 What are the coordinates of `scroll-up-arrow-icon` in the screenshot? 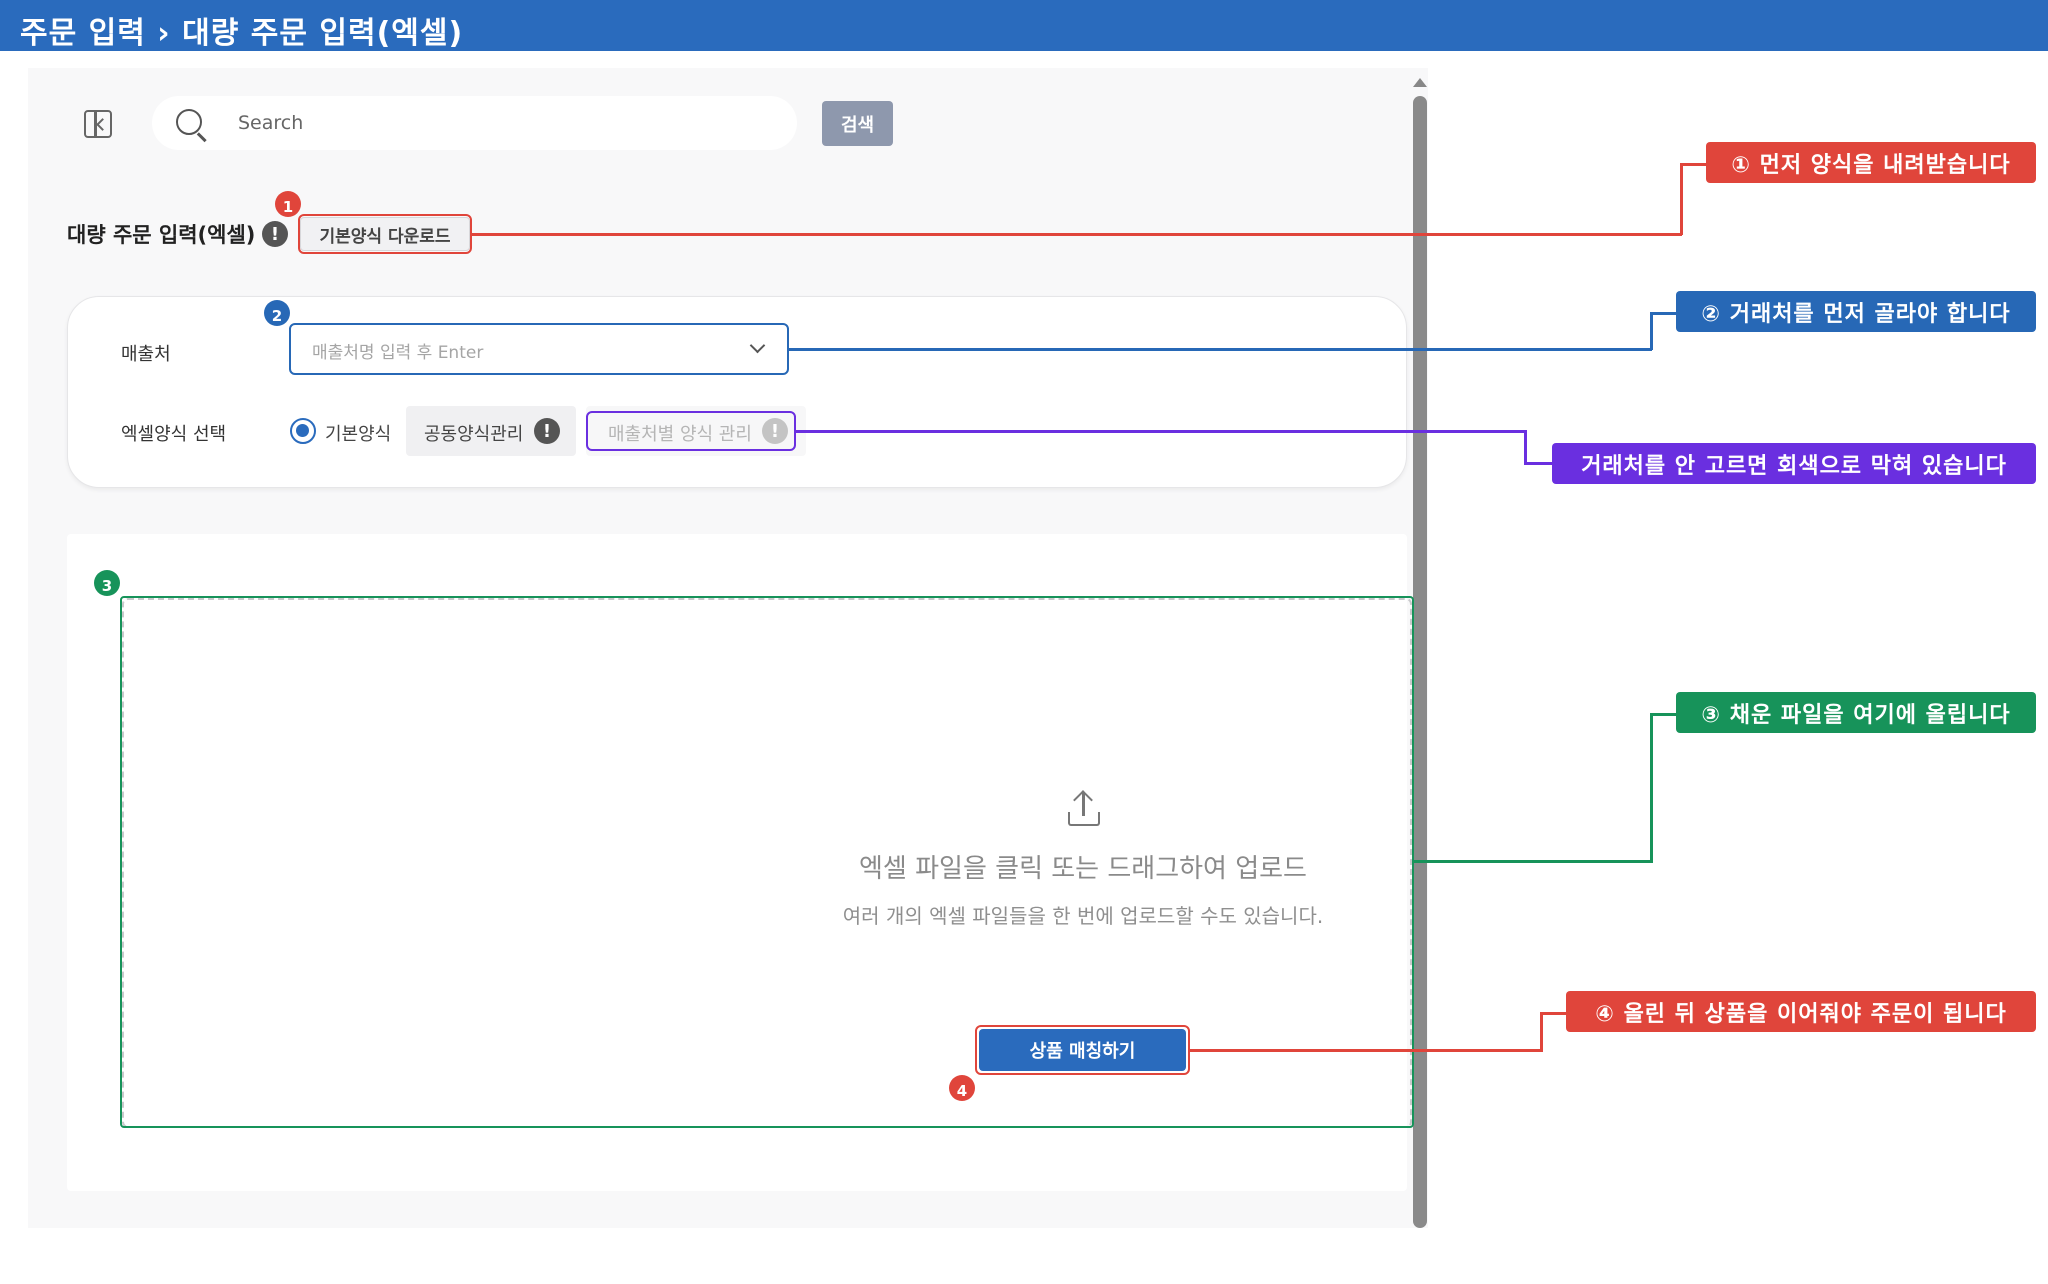 It's located at (1420, 82).